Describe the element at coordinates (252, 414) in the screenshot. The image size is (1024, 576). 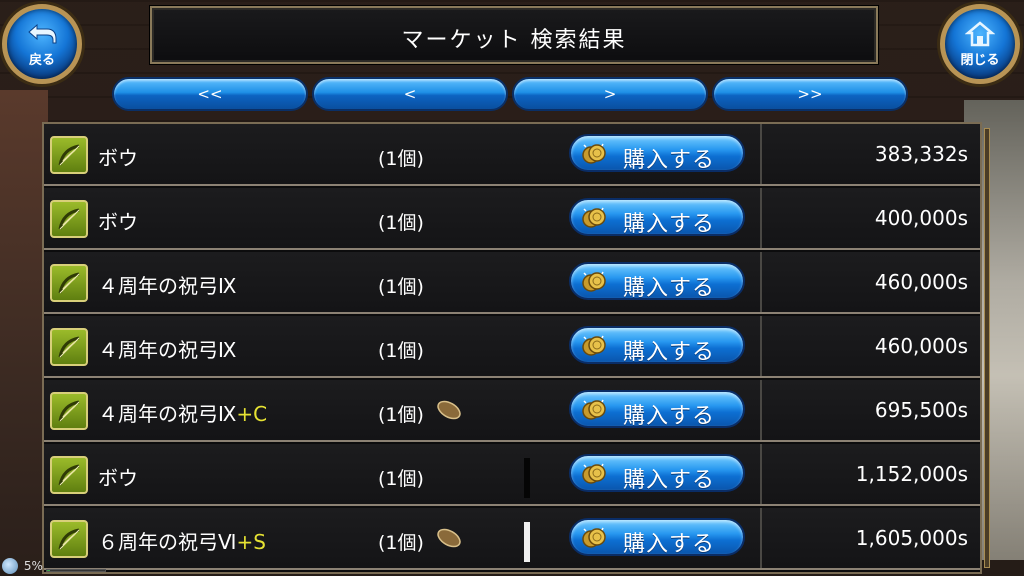
I see `item-suffix: +C` at that location.